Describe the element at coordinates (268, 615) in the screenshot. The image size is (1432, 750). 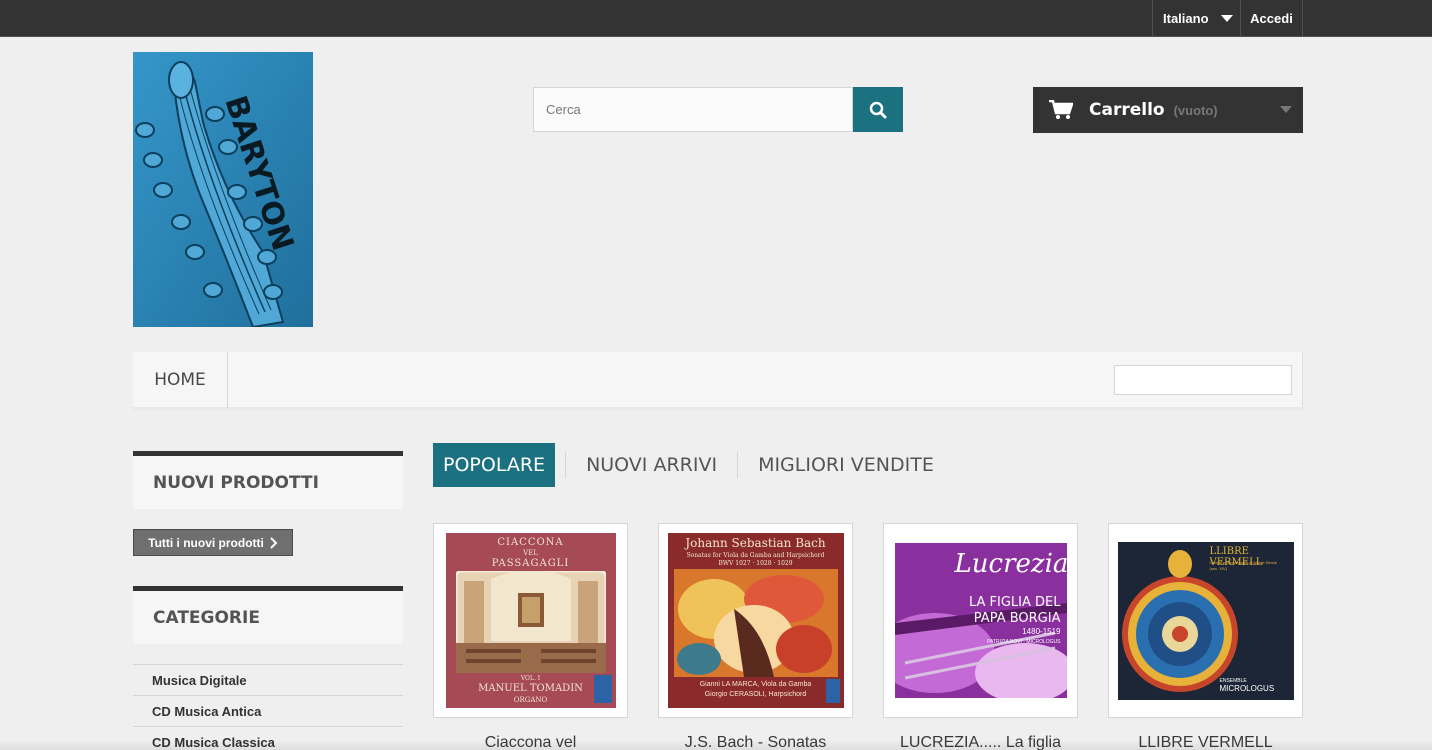
I see `categories-title: CATEGORIE` at that location.